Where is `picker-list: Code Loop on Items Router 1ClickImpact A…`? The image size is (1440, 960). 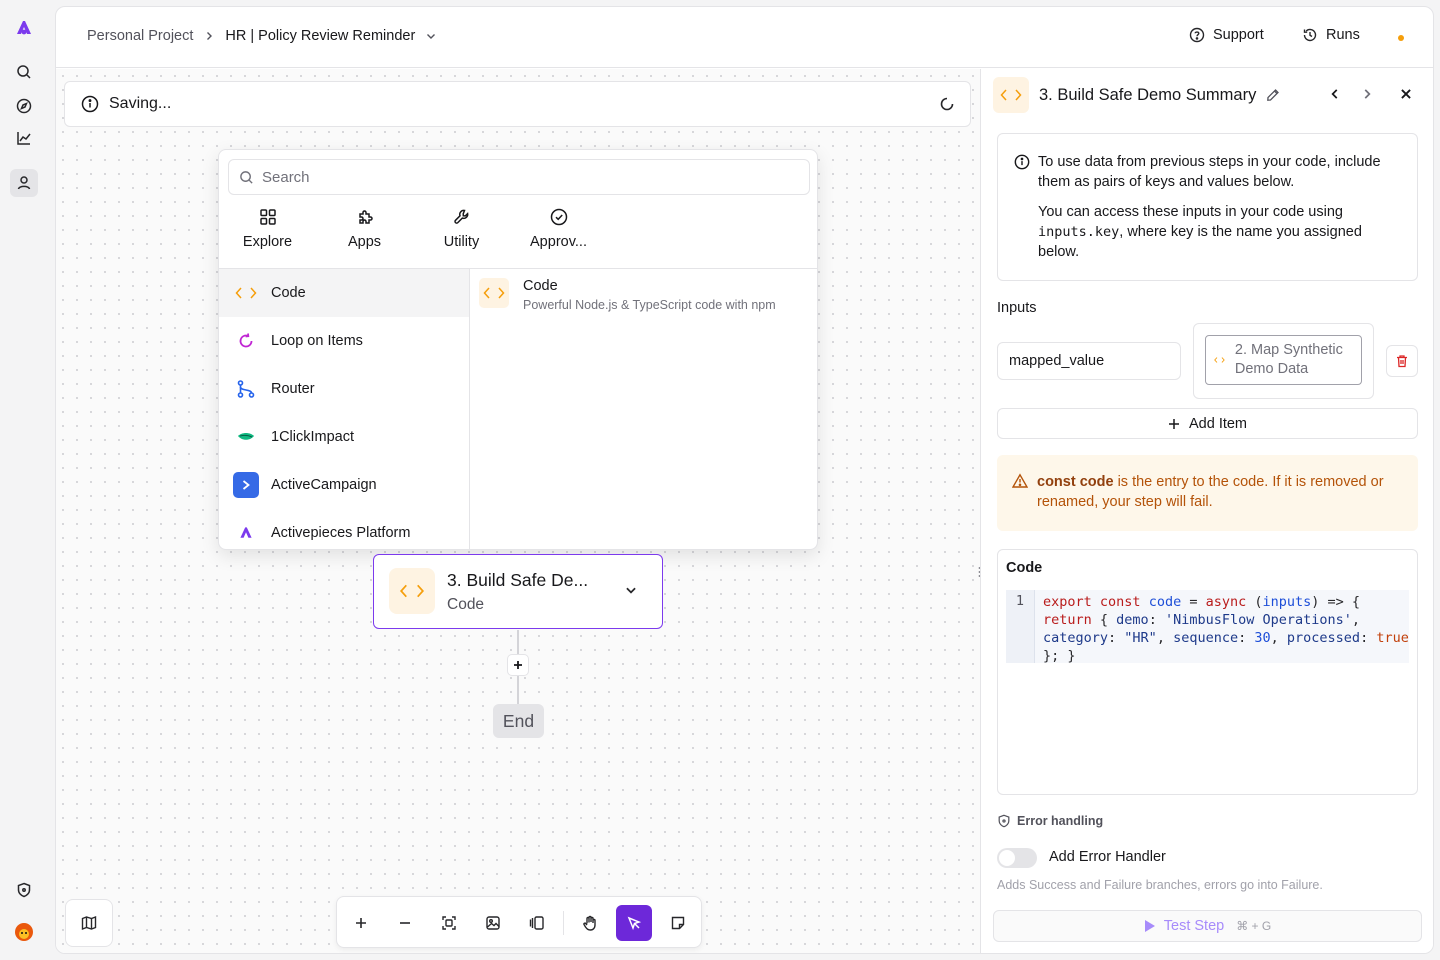 picker-list: Code Loop on Items Router 1ClickImpact A… is located at coordinates (344, 409).